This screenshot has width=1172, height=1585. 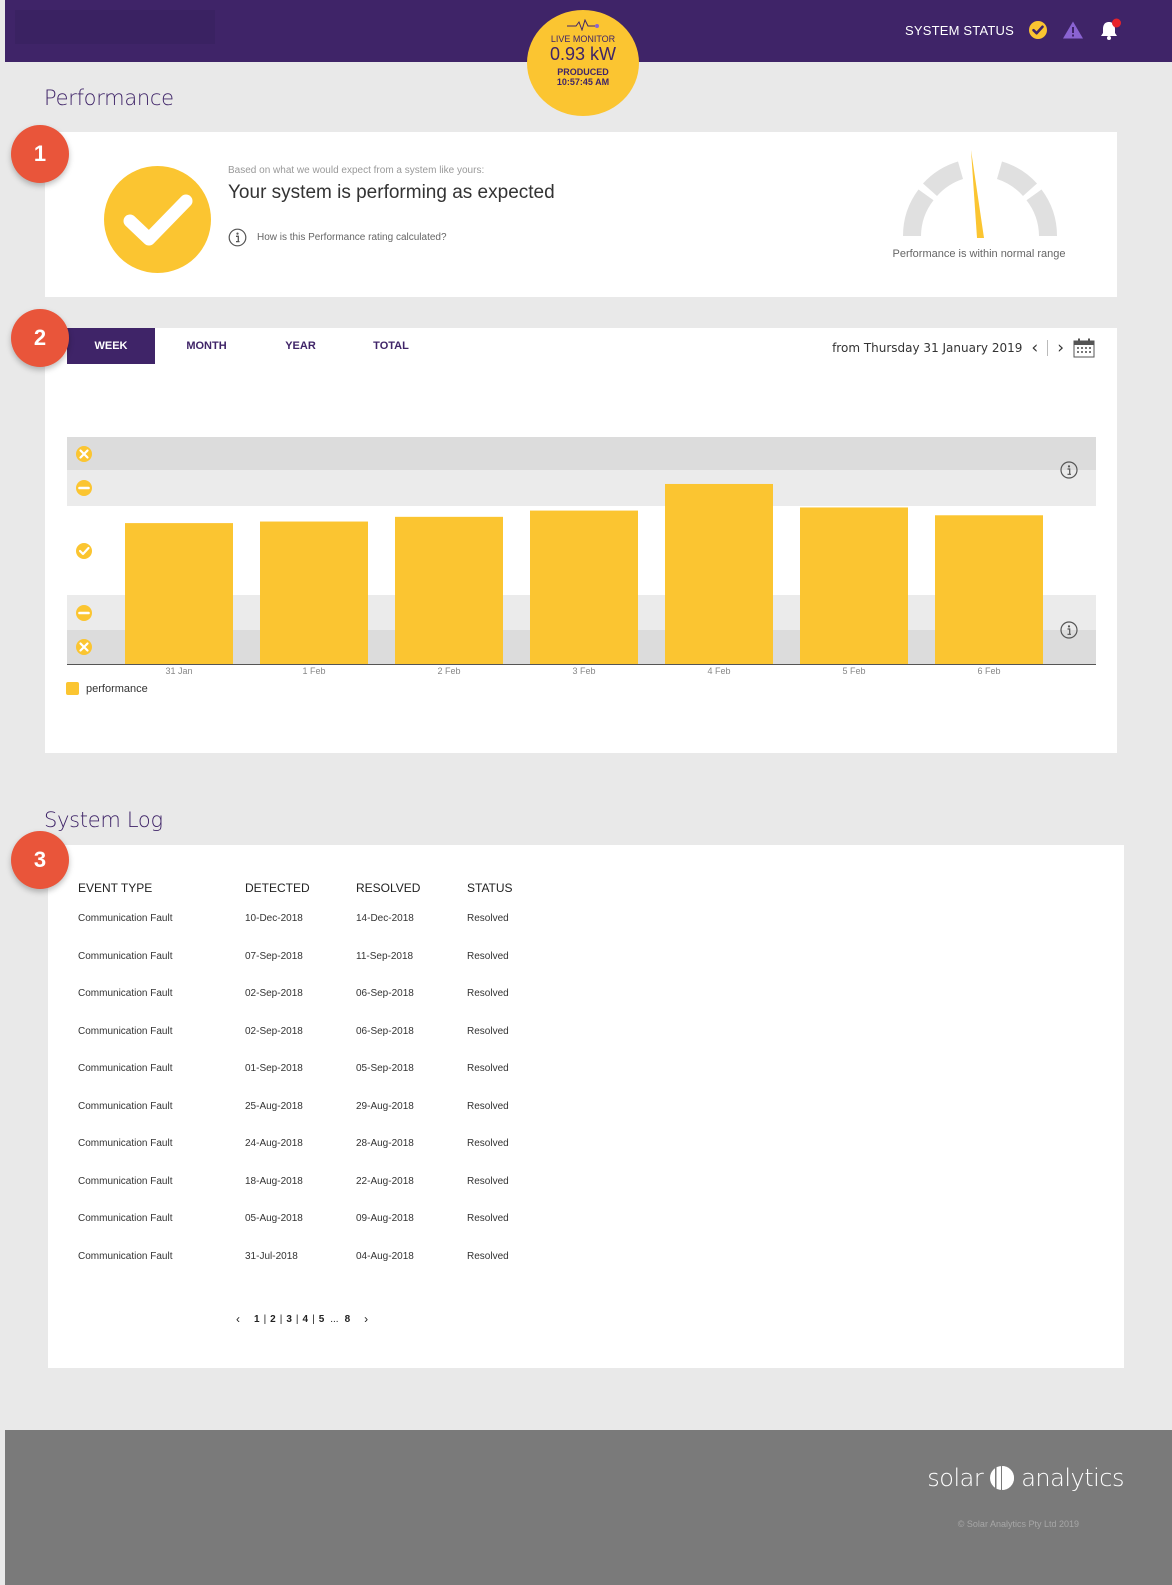 I want to click on detected-date-cell: 02-Sep-2018, so click(x=274, y=994).